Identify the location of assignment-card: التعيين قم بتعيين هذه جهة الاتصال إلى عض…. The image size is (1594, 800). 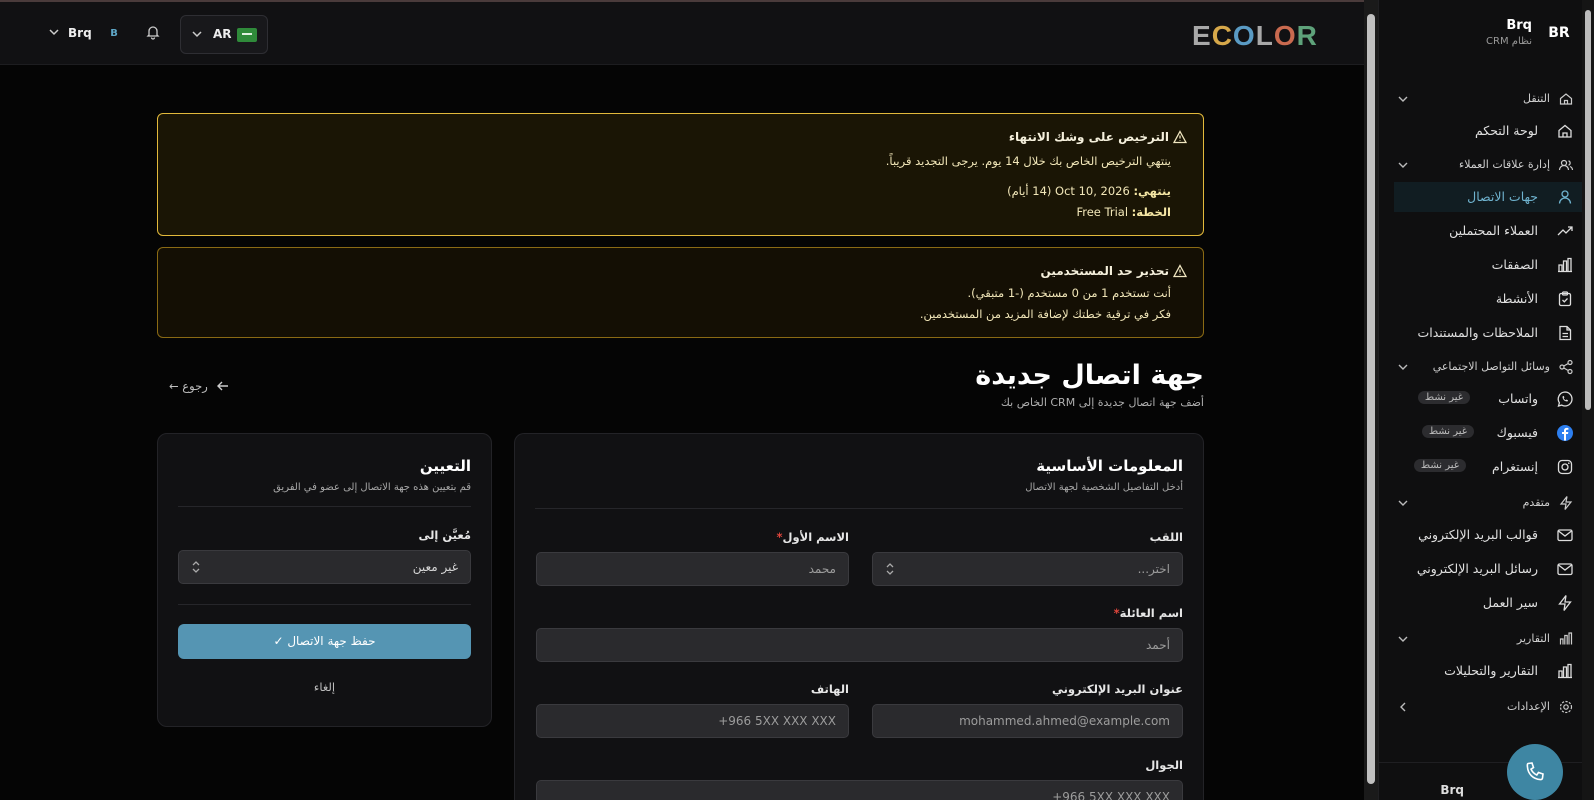
(324, 580).